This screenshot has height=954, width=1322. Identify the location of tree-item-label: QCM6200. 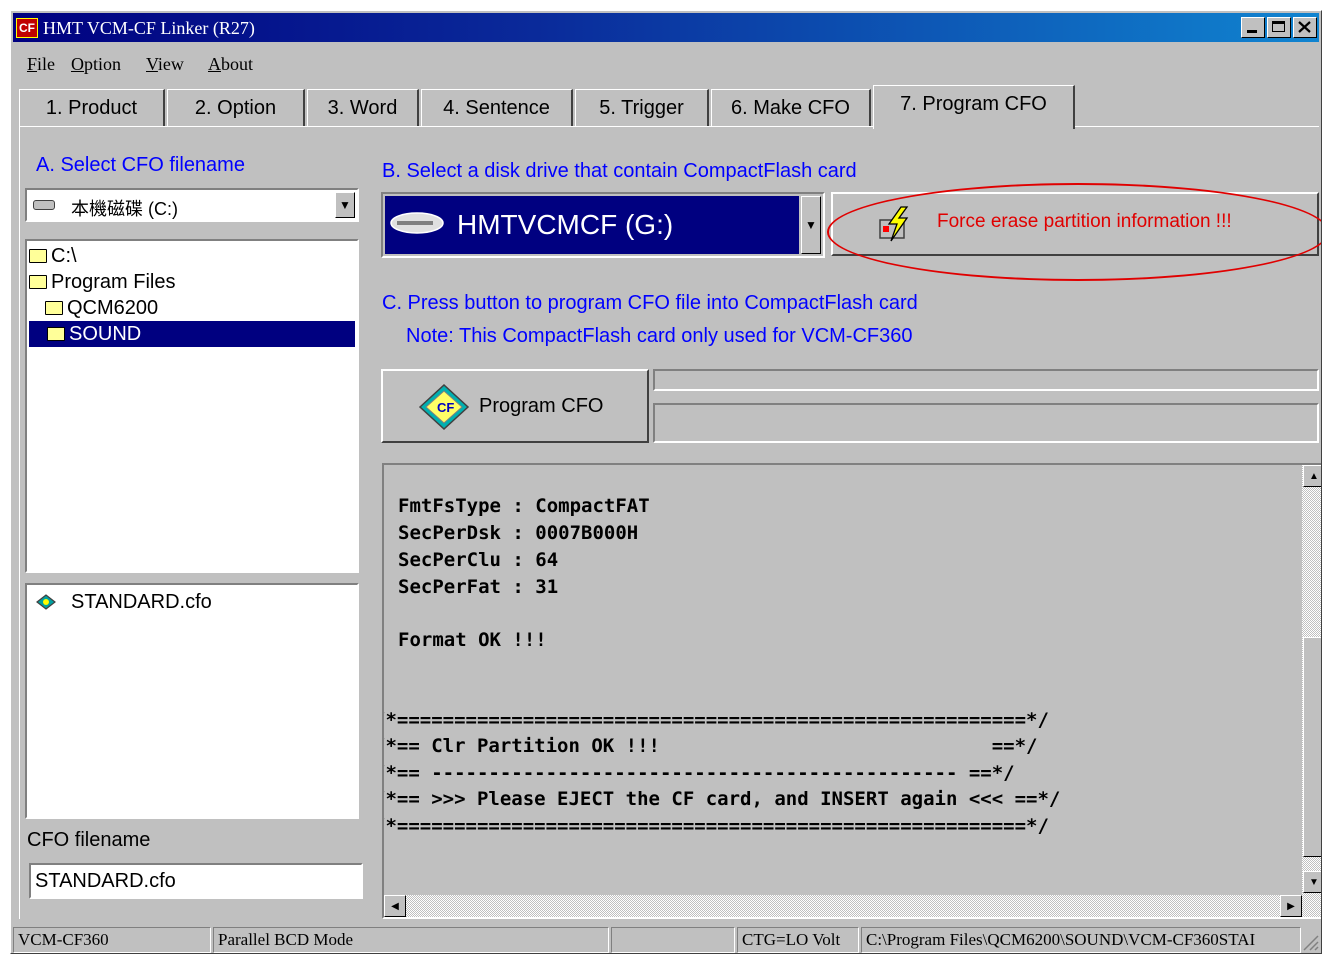
(113, 307).